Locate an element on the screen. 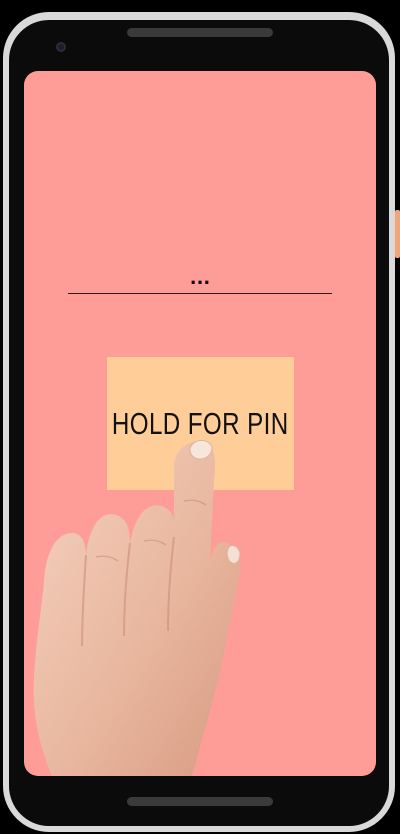  pin-underline is located at coordinates (200, 293).